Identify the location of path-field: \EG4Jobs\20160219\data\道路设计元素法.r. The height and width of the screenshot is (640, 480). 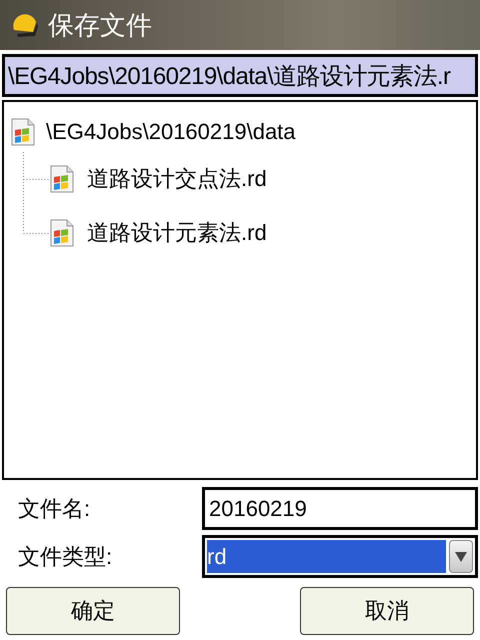
(240, 75).